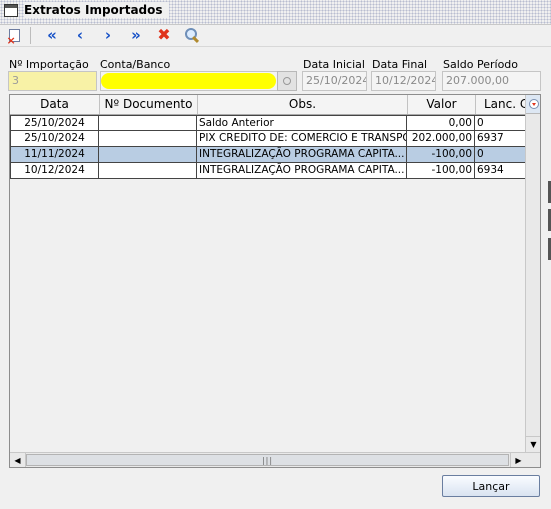 Image resolution: width=551 pixels, height=509 pixels. I want to click on conta-banco-redaction, so click(188, 81).